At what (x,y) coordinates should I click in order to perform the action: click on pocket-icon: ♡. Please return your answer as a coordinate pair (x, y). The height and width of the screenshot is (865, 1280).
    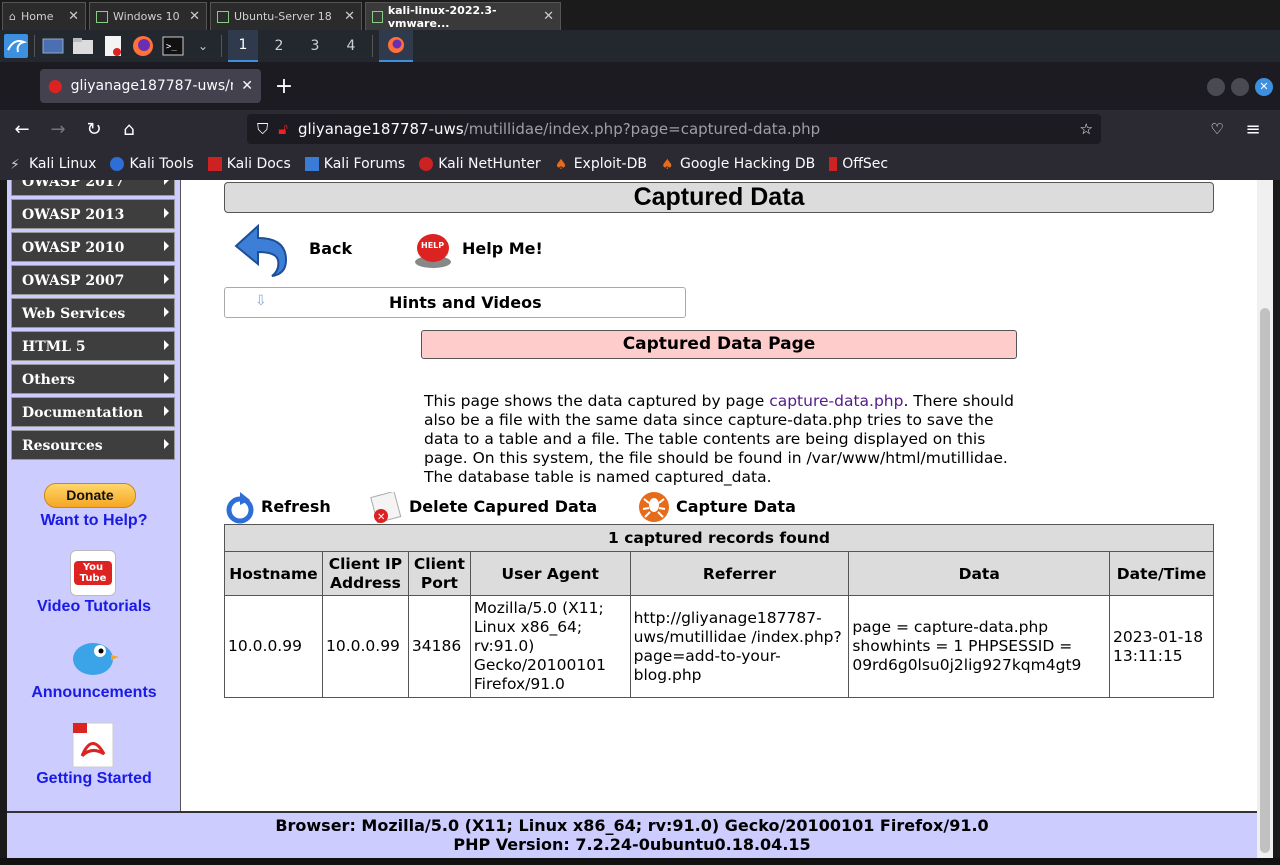
    Looking at the image, I should click on (1217, 129).